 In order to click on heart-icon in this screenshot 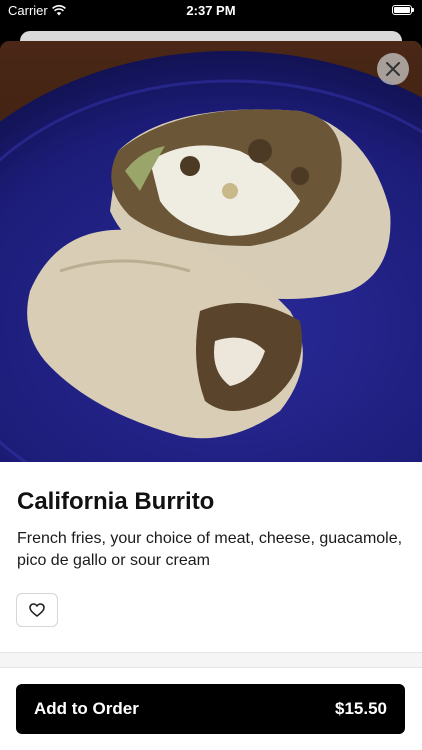, I will do `click(37, 610)`.